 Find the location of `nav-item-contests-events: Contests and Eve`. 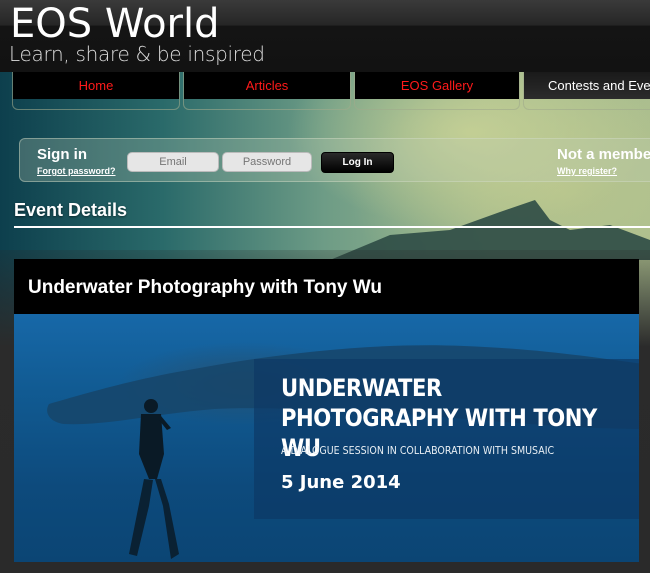

nav-item-contests-events: Contests and Eve is located at coordinates (586, 91).